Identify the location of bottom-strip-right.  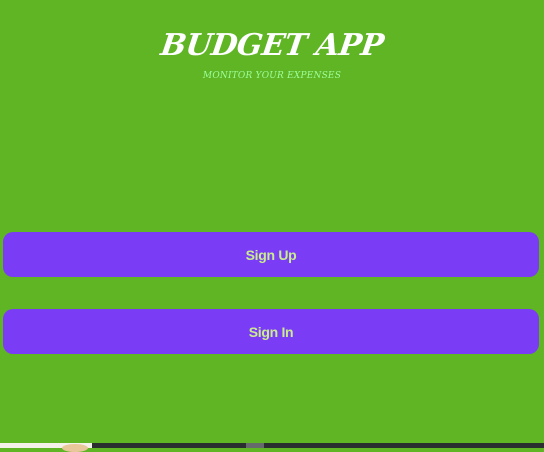
(318, 445).